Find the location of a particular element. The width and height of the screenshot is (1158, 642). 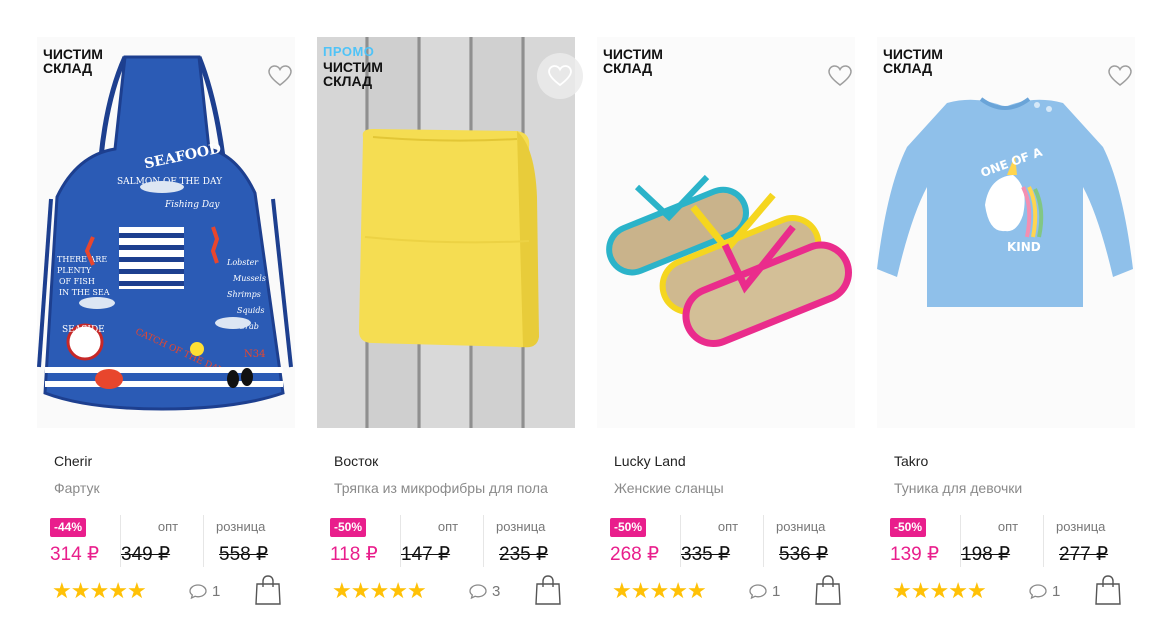

product-image: ONE OF A KIND is located at coordinates (1006, 232).